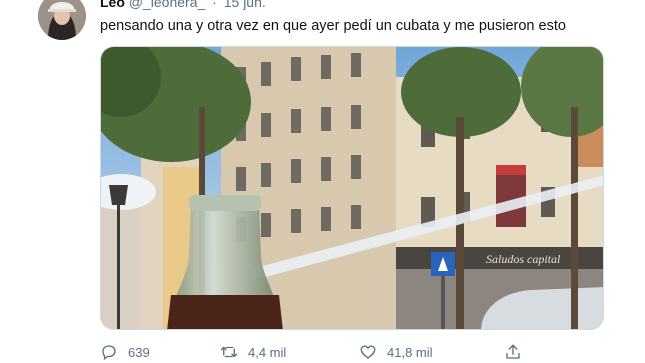  What do you see at coordinates (125, 352) in the screenshot?
I see `reply-button: 639` at bounding box center [125, 352].